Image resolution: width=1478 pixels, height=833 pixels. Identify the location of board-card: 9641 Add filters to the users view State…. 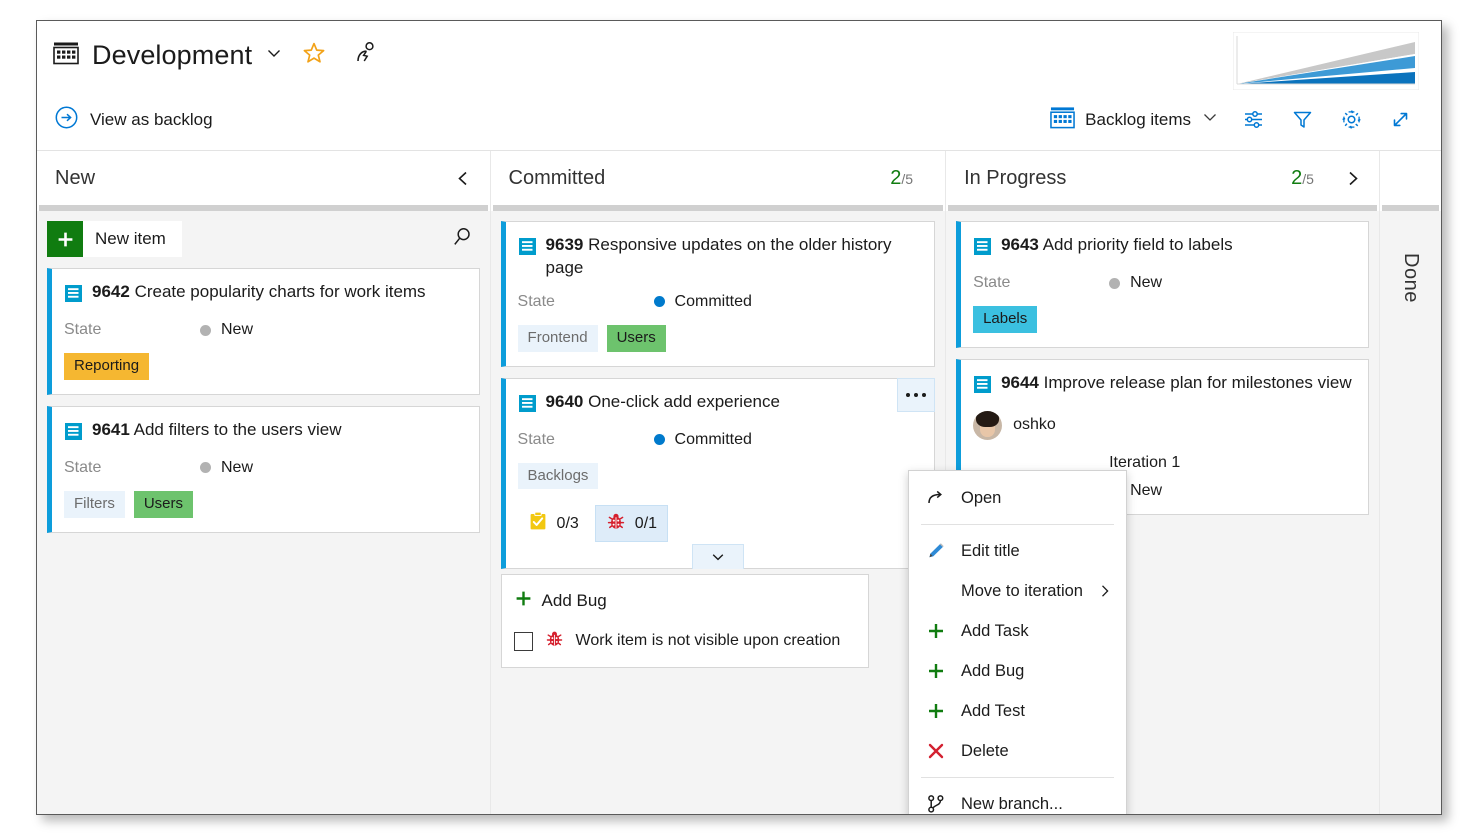
(263, 469).